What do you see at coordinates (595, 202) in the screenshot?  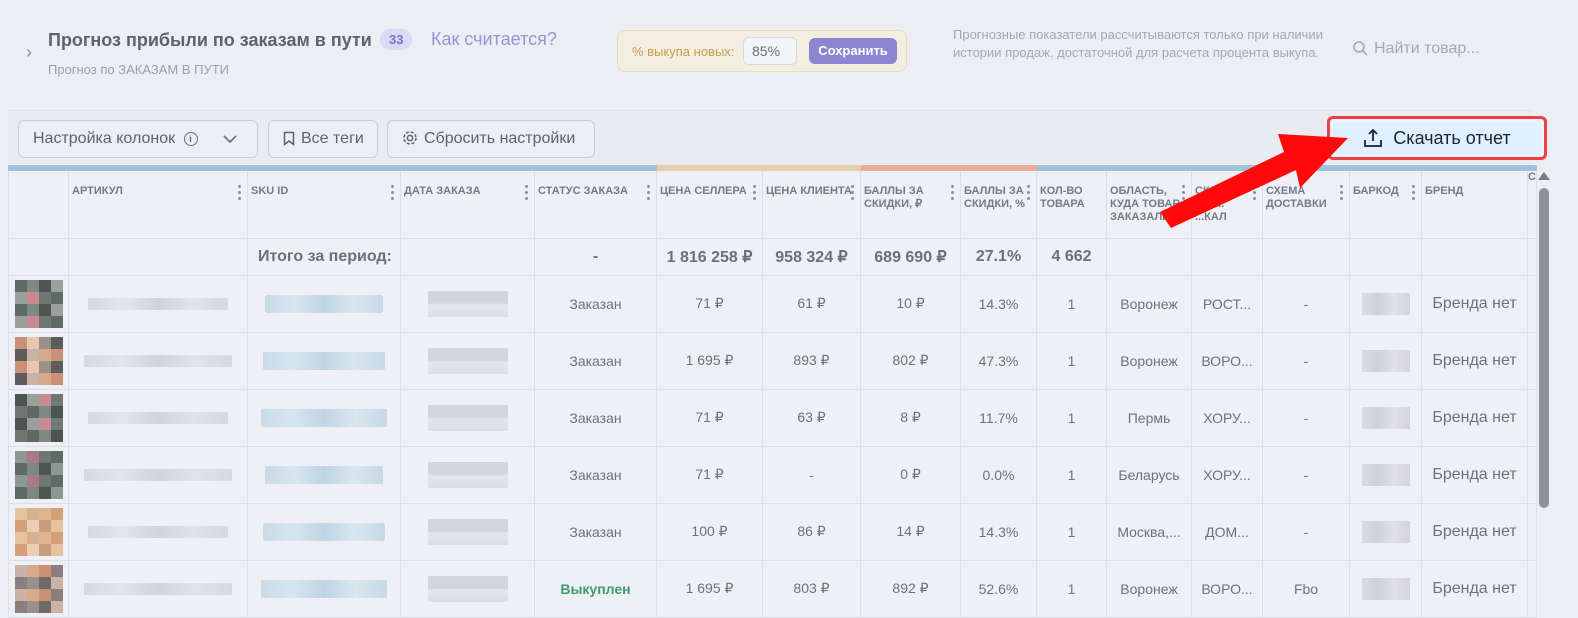 I see `col-header-order-status: СТАТУС ЗАКАЗА` at bounding box center [595, 202].